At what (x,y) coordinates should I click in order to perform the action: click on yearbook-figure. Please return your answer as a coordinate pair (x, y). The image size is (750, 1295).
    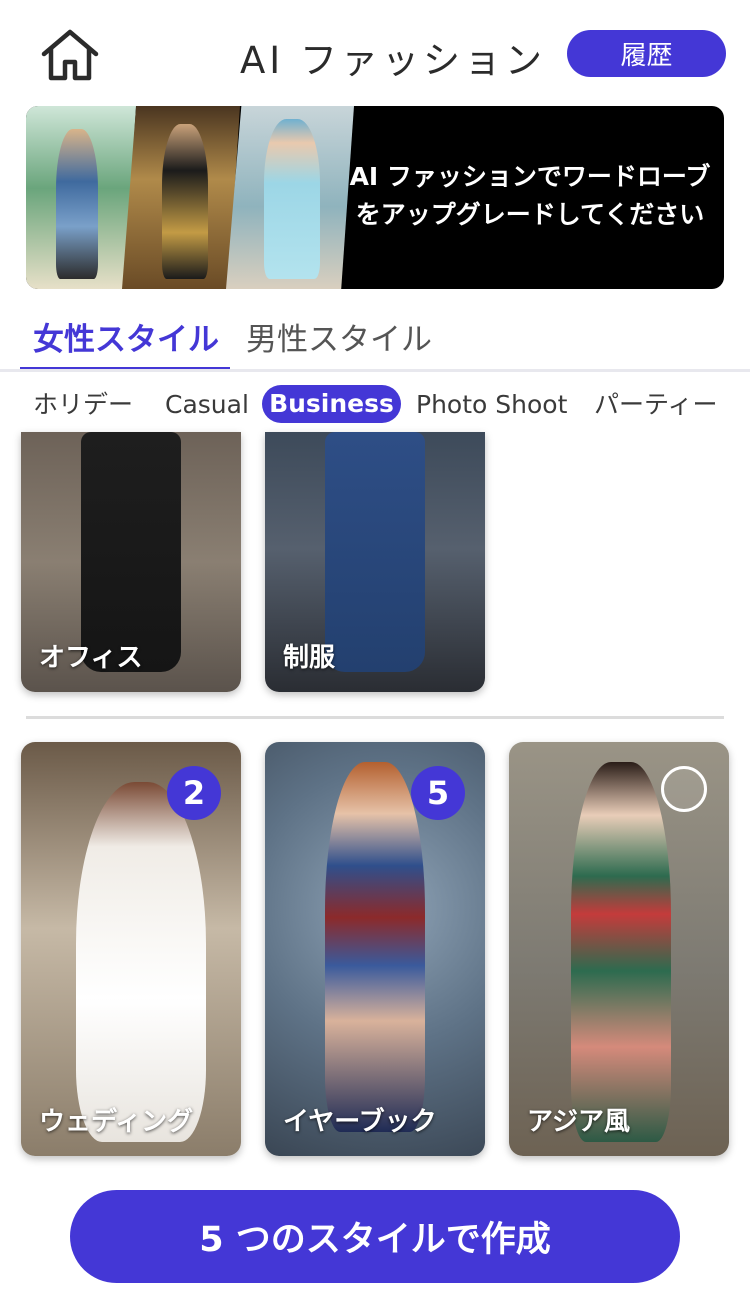
    Looking at the image, I should click on (375, 947).